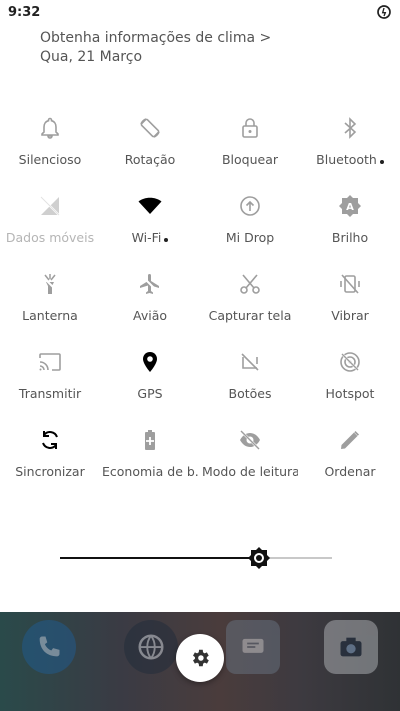 This screenshot has width=400, height=711. I want to click on mobile-data-off-icon, so click(50, 206).